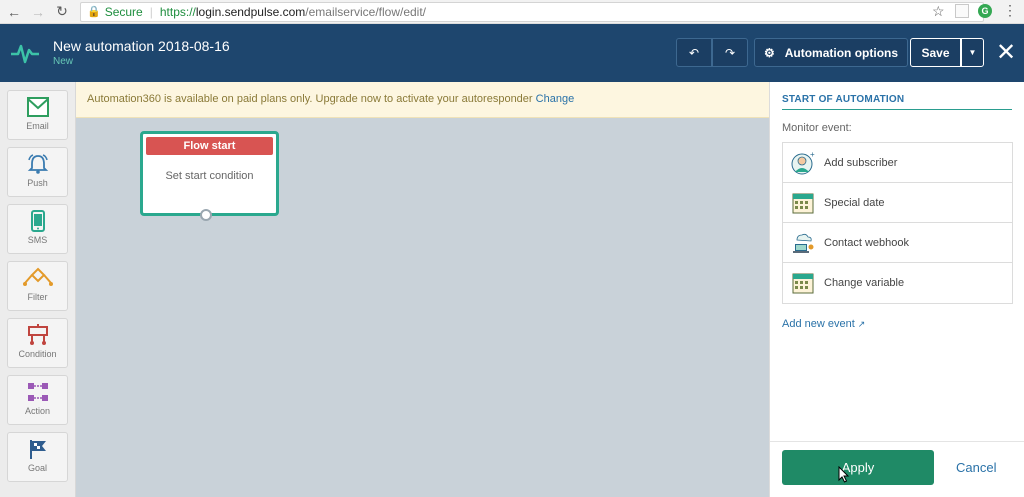 The width and height of the screenshot is (1024, 497). What do you see at coordinates (803, 162) in the screenshot?
I see `add-subscriber-icon: +` at bounding box center [803, 162].